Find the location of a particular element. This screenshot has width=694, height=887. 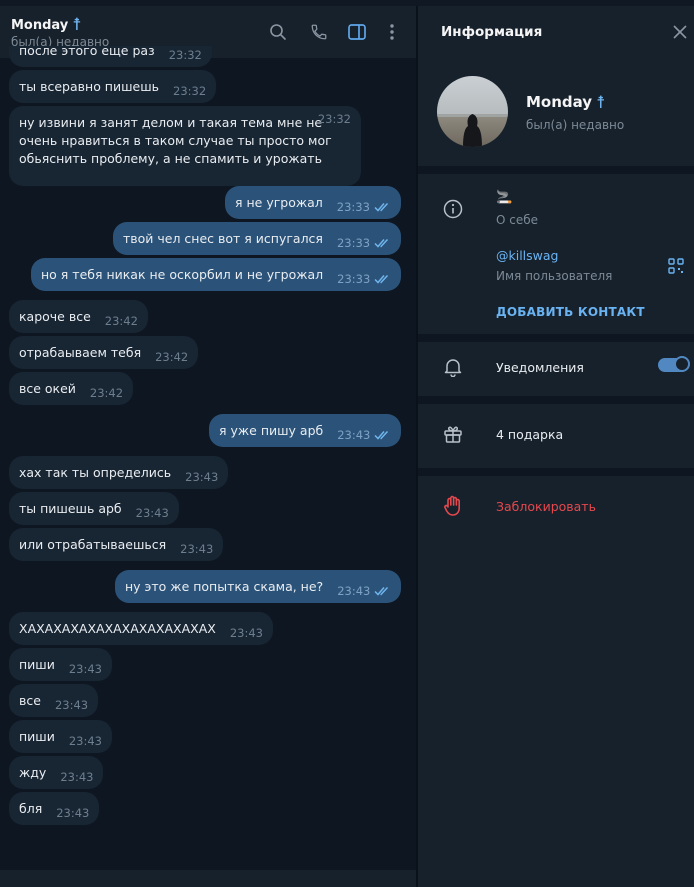

info-title: Информация is located at coordinates (492, 32).